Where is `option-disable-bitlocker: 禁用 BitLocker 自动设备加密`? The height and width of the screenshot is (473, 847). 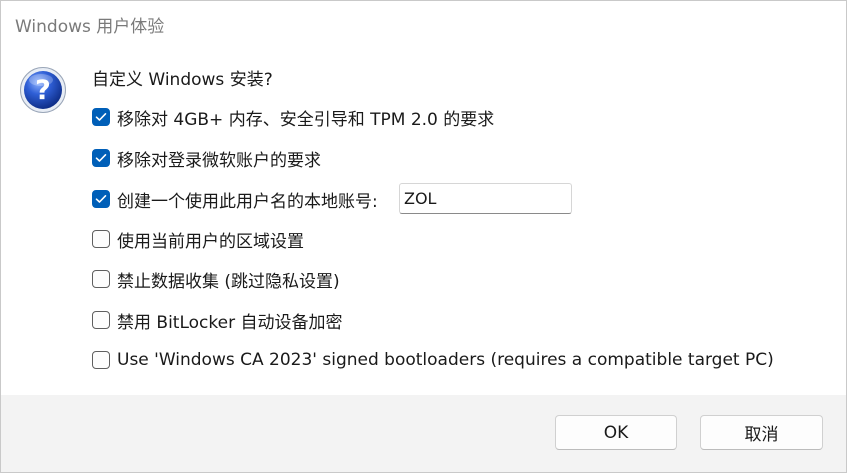 option-disable-bitlocker: 禁用 BitLocker 自动设备加密 is located at coordinates (217, 321).